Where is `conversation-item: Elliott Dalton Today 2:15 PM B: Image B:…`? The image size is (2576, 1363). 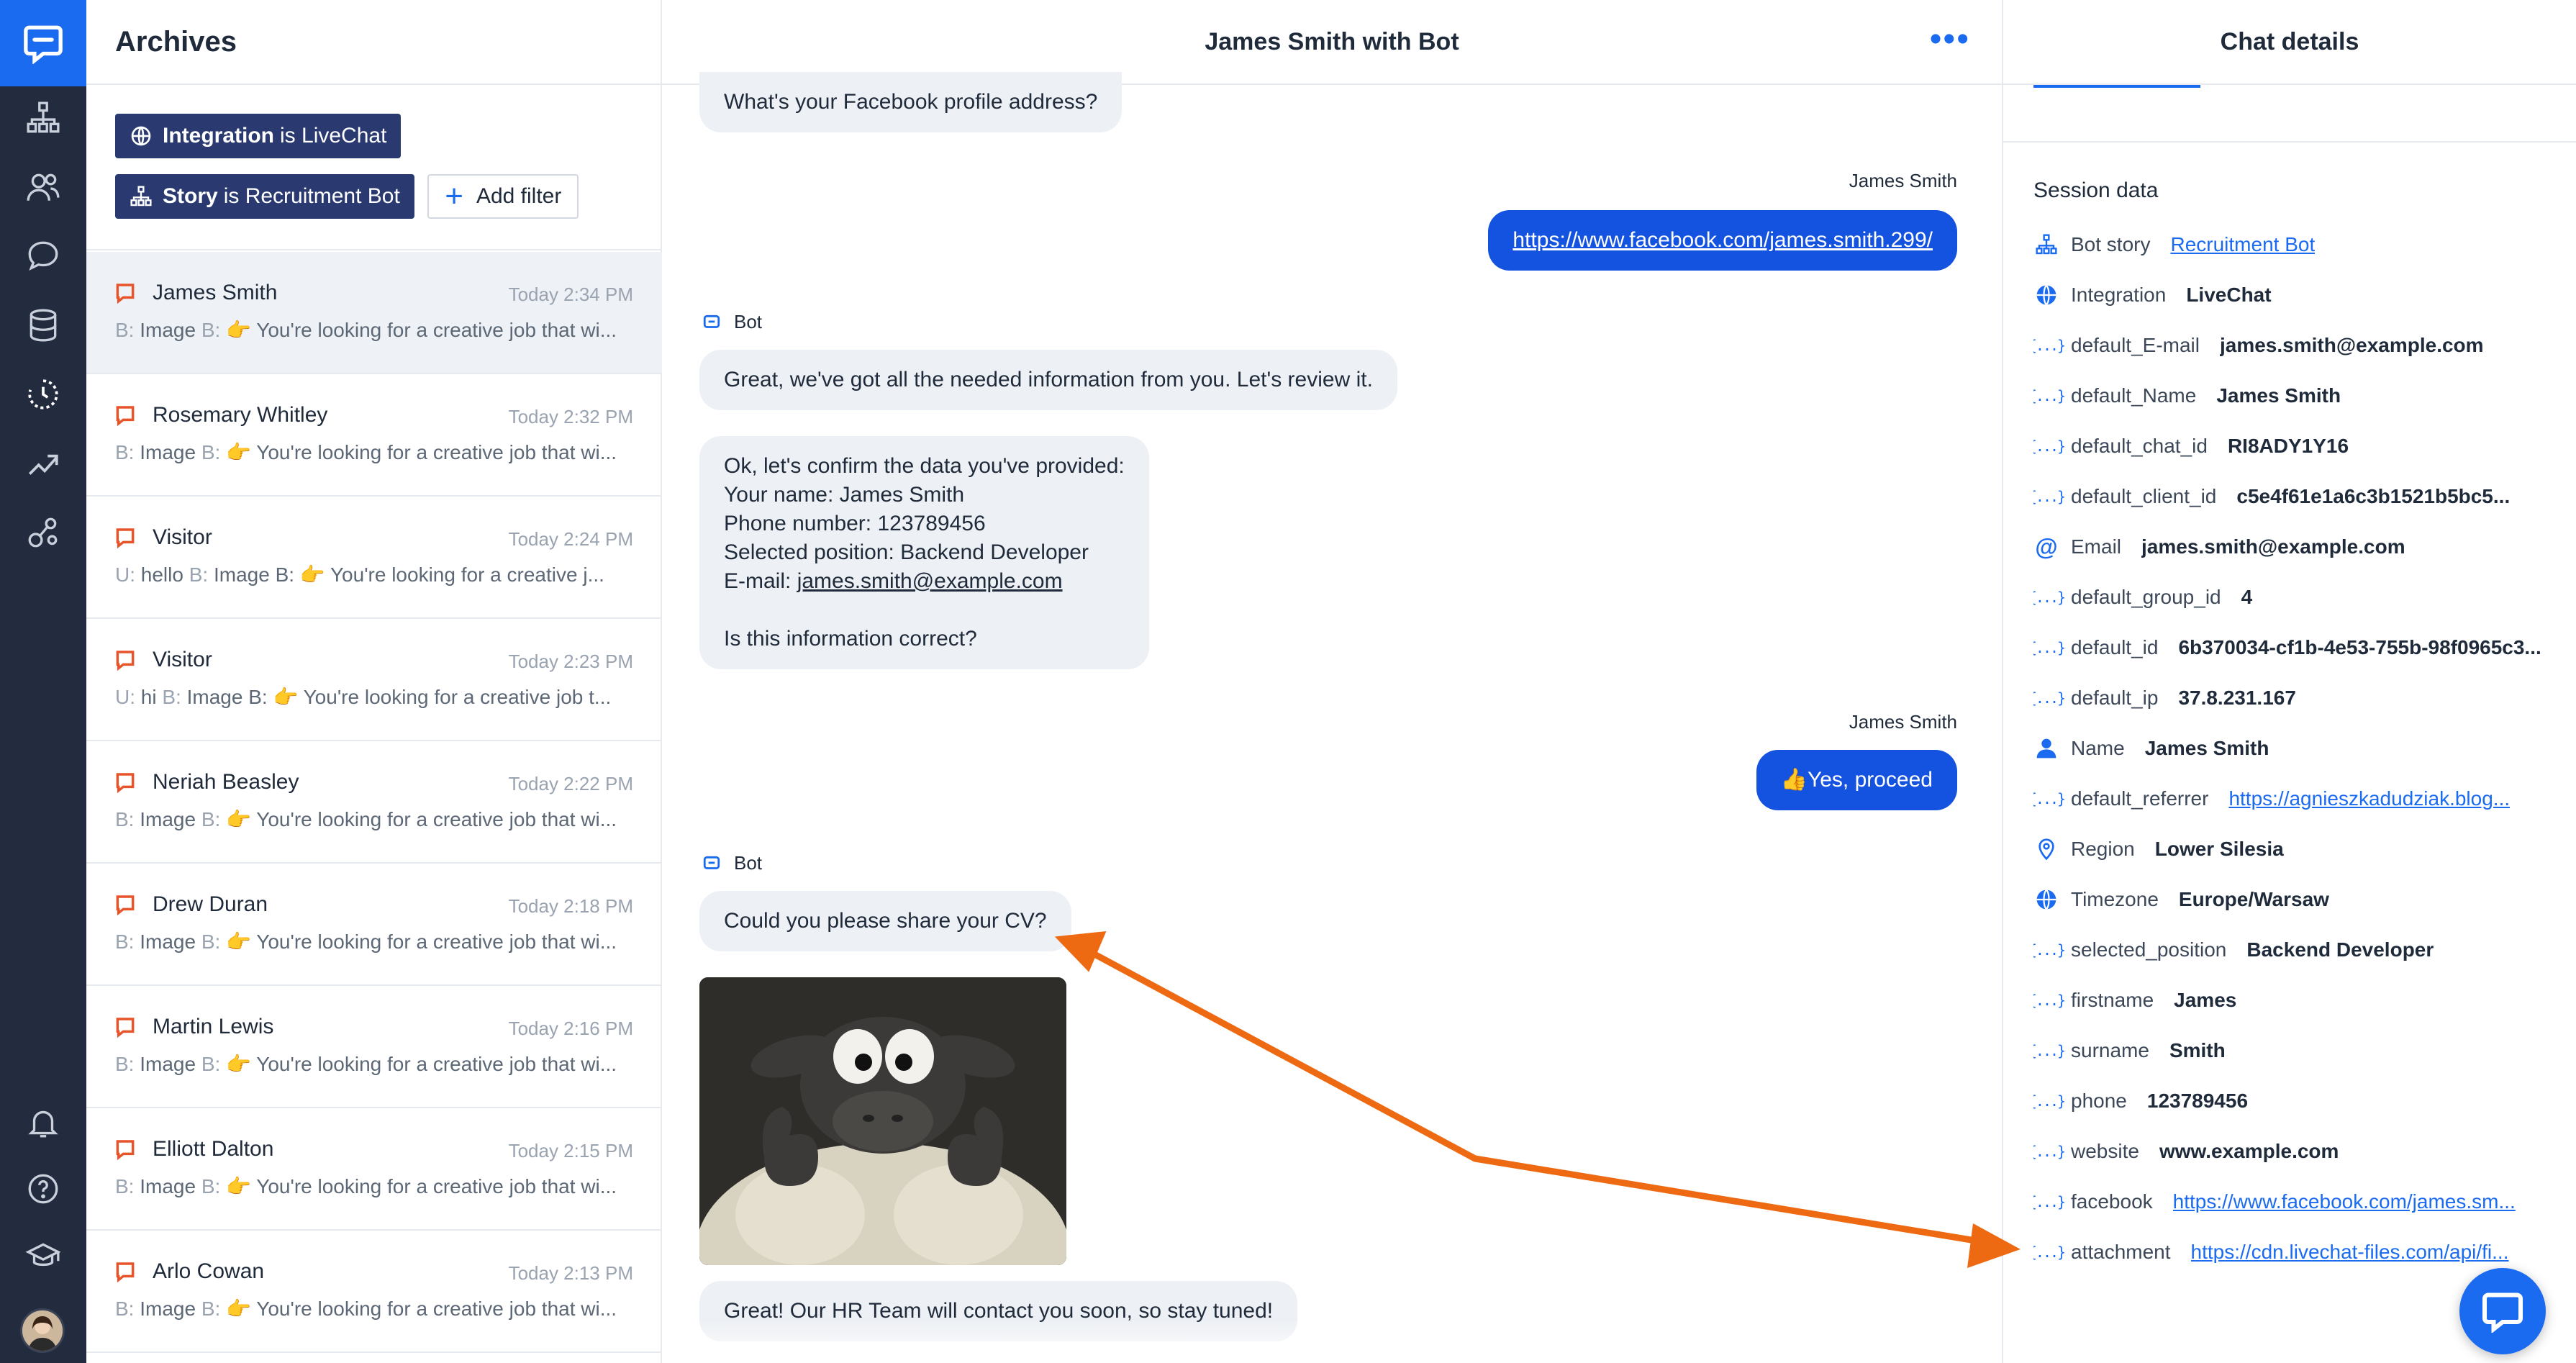 conversation-item: Elliott Dalton Today 2:15 PM B: Image B:… is located at coordinates (374, 1169).